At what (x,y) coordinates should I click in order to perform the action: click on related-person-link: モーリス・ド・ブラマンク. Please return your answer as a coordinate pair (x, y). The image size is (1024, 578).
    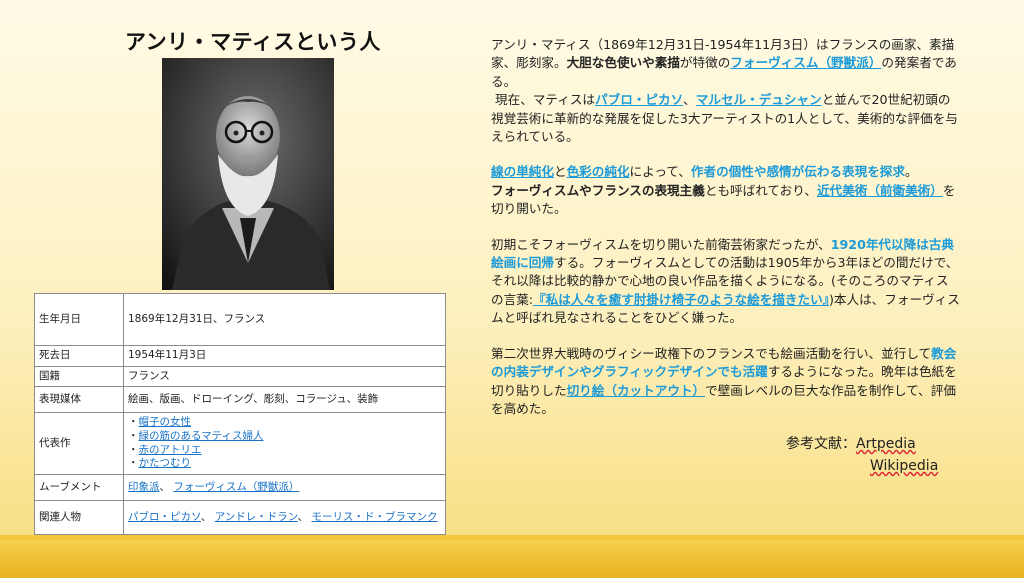
    Looking at the image, I should click on (375, 517).